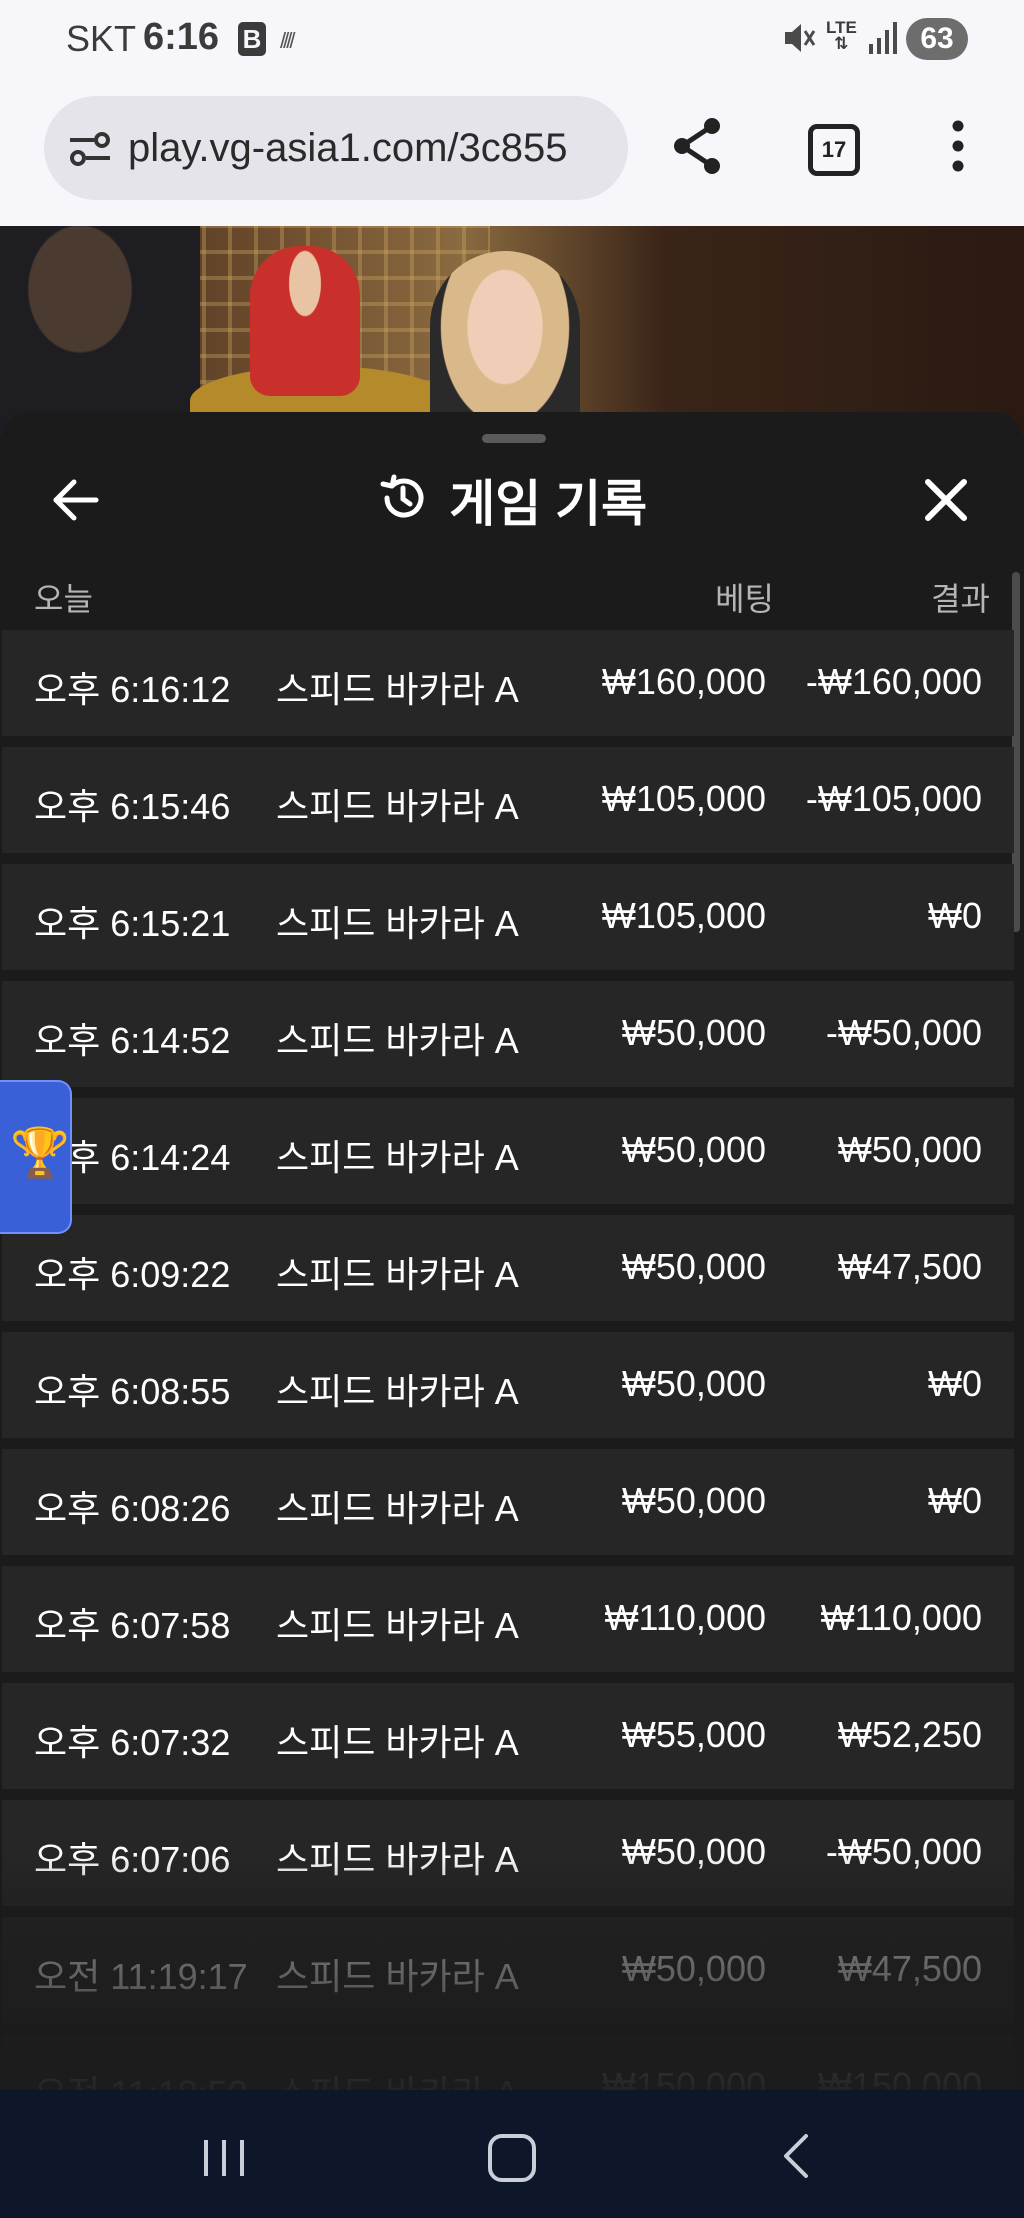 Image resolution: width=1024 pixels, height=2218 pixels. What do you see at coordinates (403, 500) in the screenshot?
I see `history-icon` at bounding box center [403, 500].